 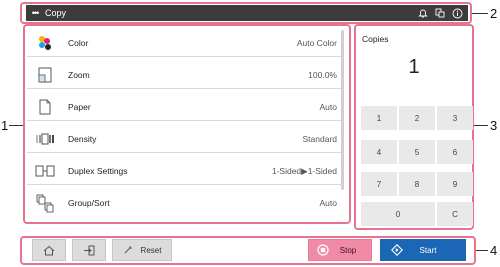 What do you see at coordinates (151, 250) in the screenshot?
I see `reset-label: Reset` at bounding box center [151, 250].